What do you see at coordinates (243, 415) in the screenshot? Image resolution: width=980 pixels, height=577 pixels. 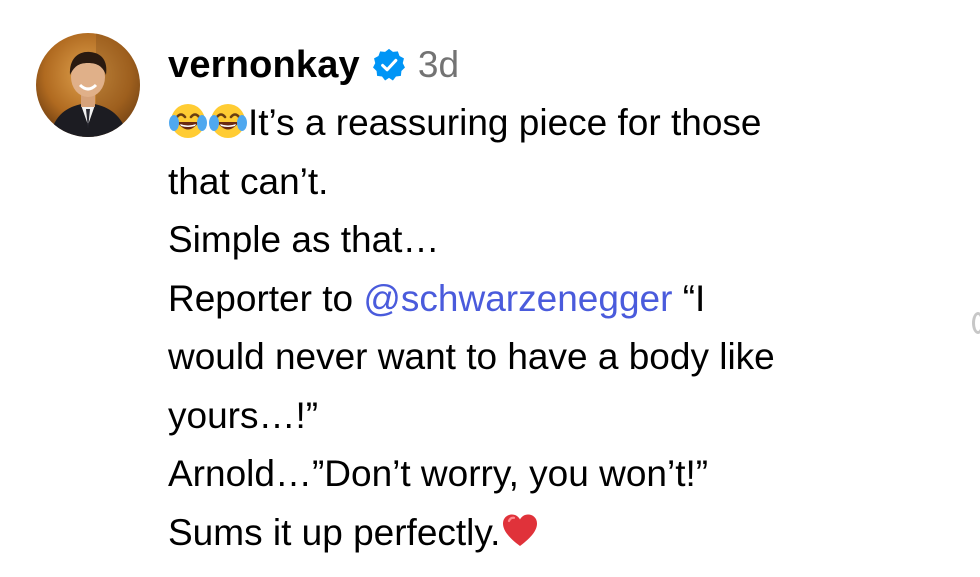 I see `comment-line-6: yours…!”` at bounding box center [243, 415].